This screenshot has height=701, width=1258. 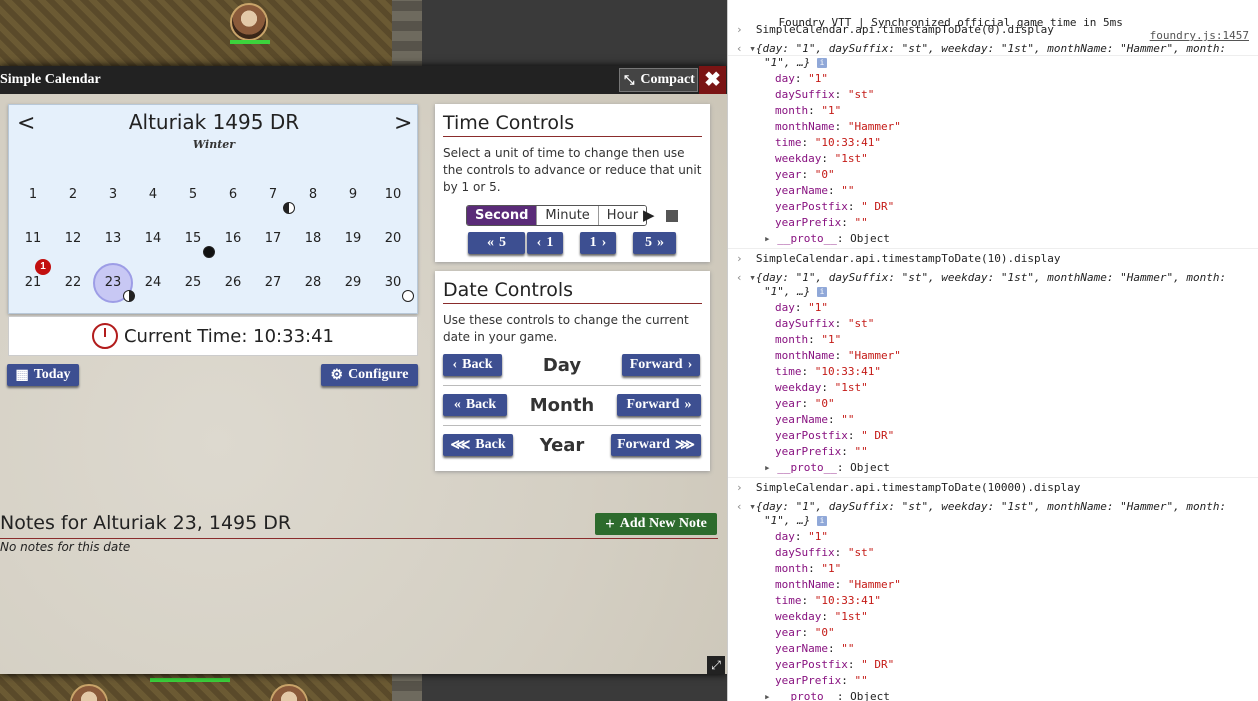 I want to click on year-forward-button: Forward ⋙, so click(x=656, y=445).